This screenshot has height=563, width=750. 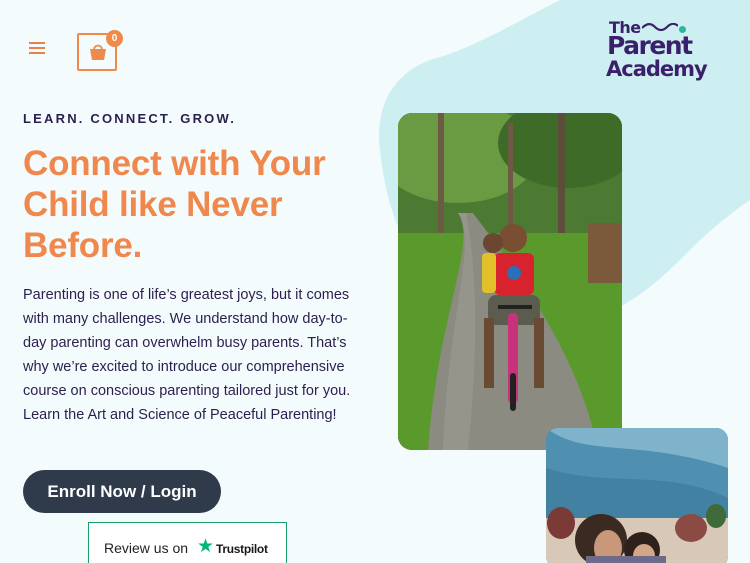 I want to click on mother-and-child-photo, so click(x=637, y=495).